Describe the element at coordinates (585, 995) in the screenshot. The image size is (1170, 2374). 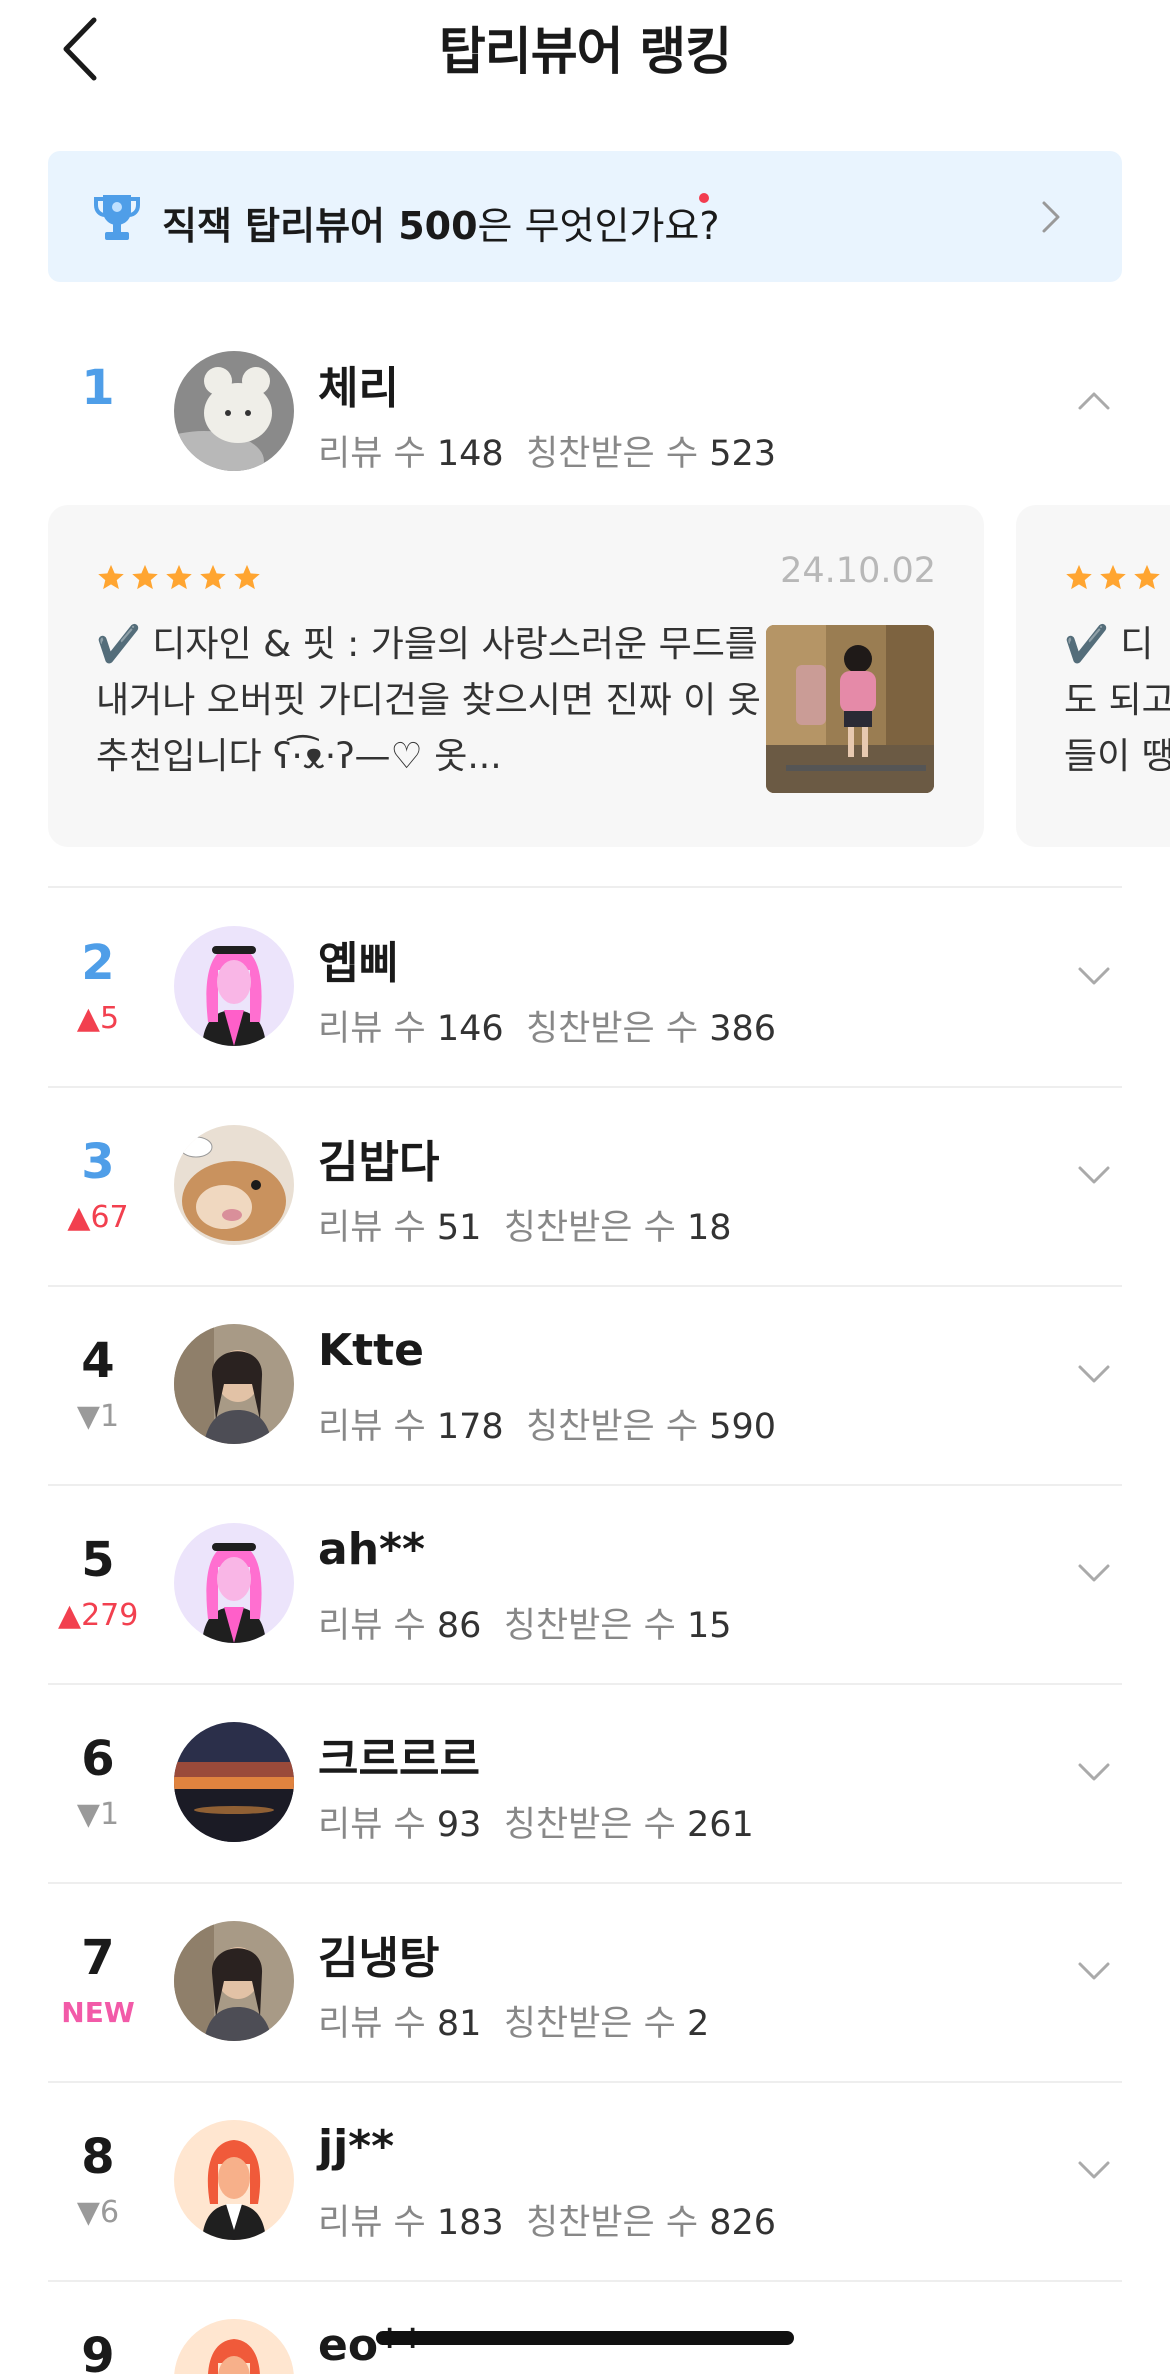
I see `ranking-row: 2 ▲5 옙삐리뷰 수 146 칭찬받은 수 386` at that location.